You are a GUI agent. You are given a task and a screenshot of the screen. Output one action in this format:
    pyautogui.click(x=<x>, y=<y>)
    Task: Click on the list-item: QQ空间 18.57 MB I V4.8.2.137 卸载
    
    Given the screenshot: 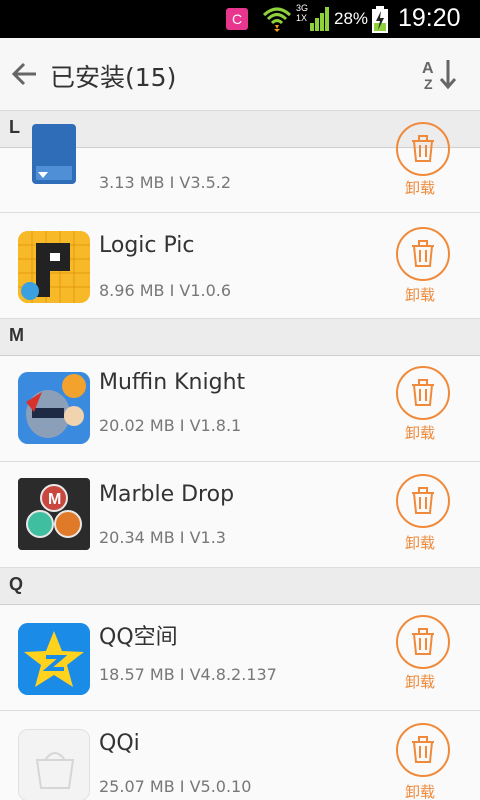 What is the action you would take?
    pyautogui.click(x=240, y=658)
    